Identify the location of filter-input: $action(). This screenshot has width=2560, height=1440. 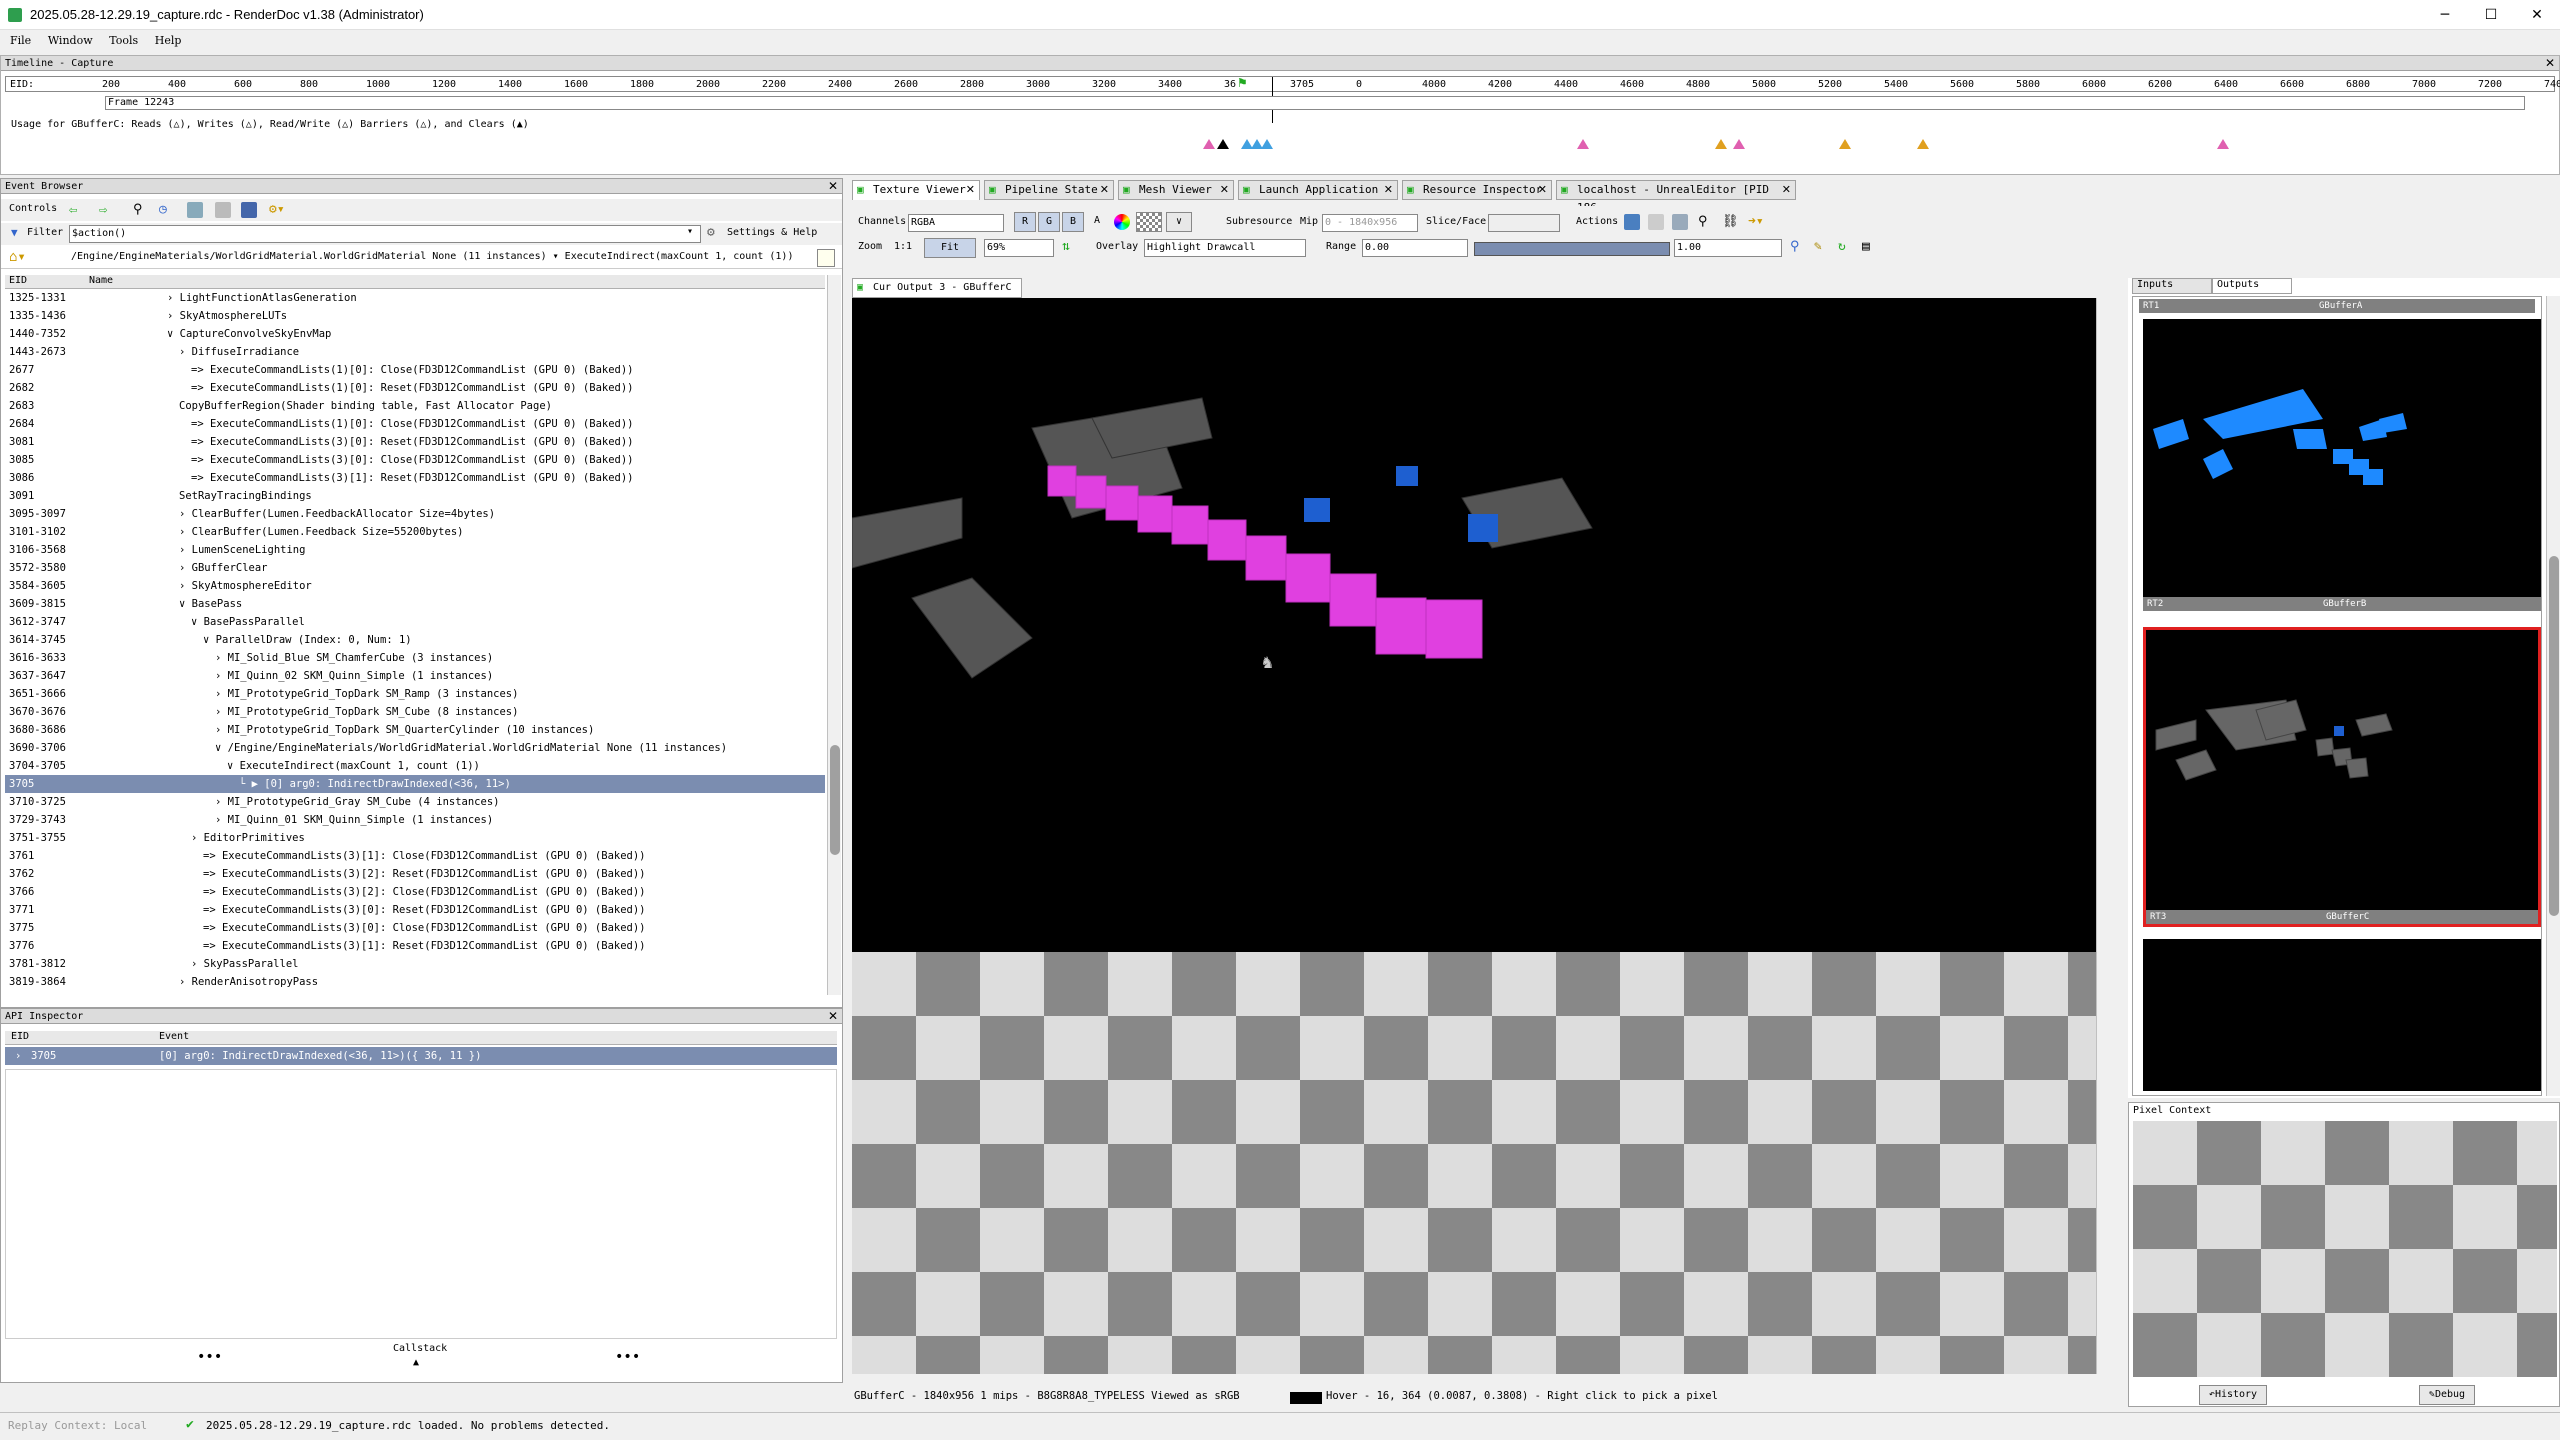
(385, 234).